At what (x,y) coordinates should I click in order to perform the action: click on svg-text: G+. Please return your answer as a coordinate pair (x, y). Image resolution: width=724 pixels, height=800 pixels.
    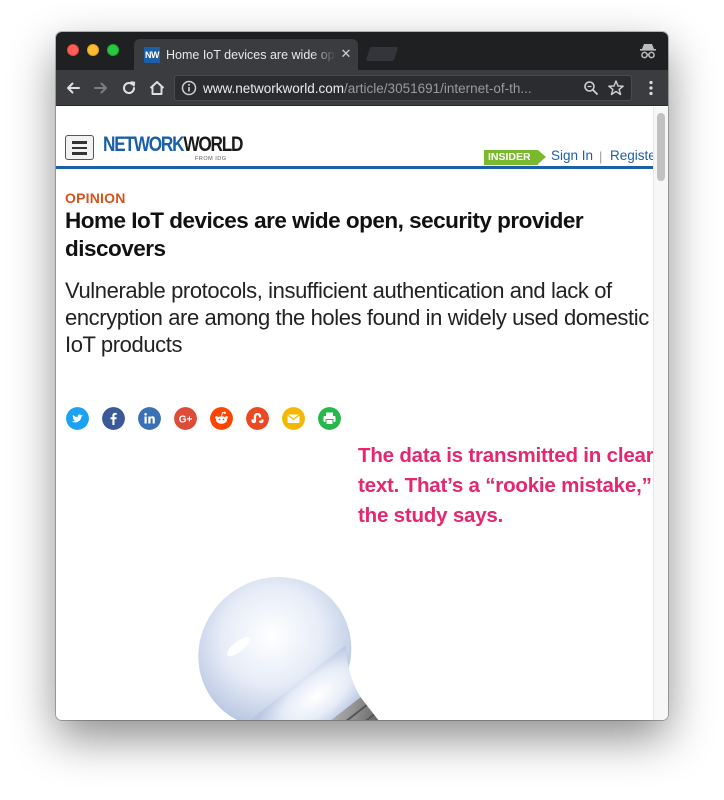
    Looking at the image, I should click on (186, 420).